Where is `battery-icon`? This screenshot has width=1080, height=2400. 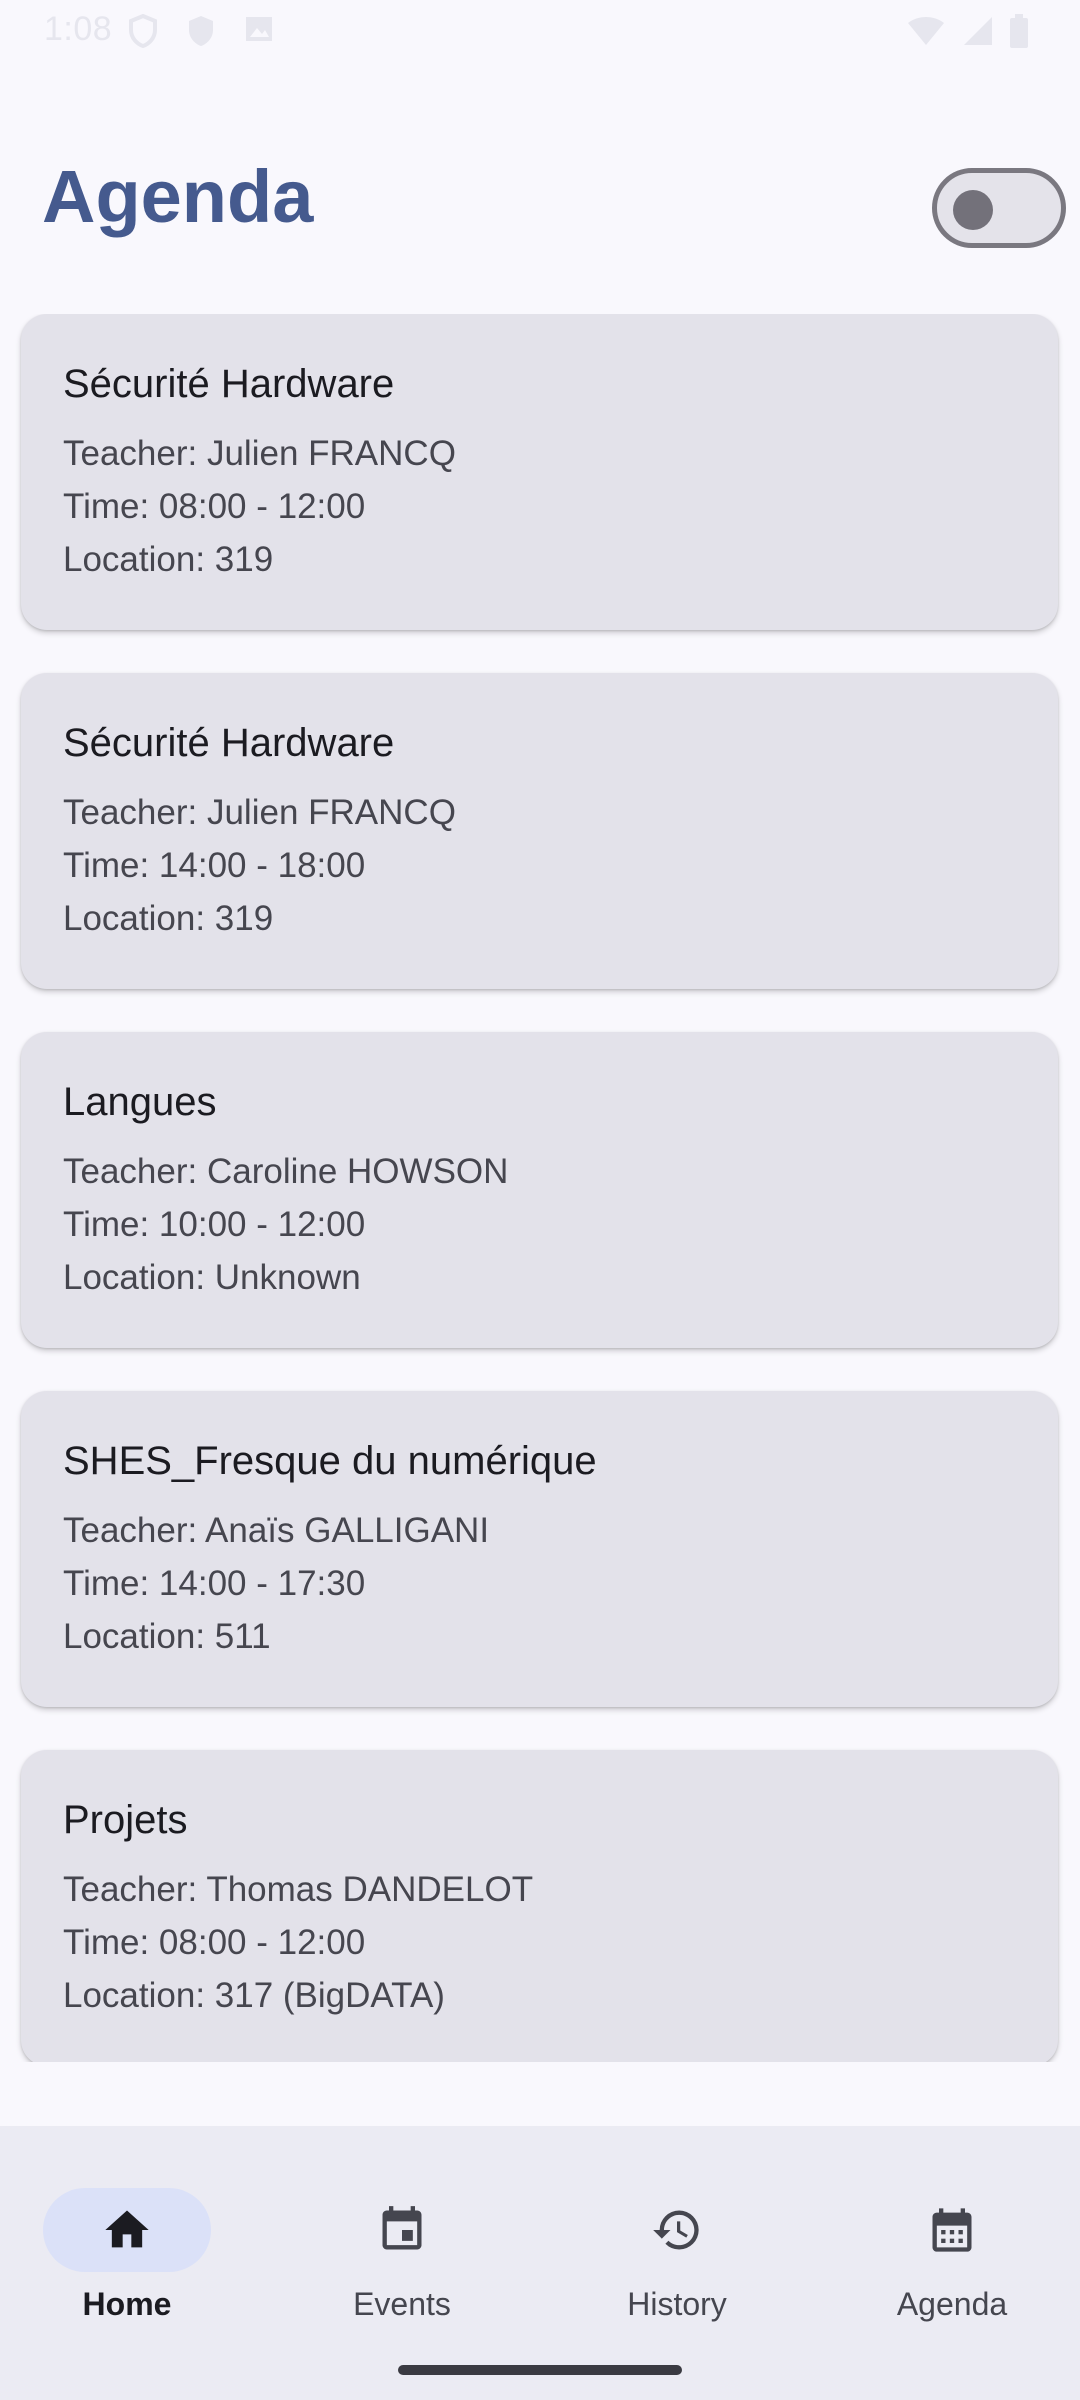 battery-icon is located at coordinates (1019, 31).